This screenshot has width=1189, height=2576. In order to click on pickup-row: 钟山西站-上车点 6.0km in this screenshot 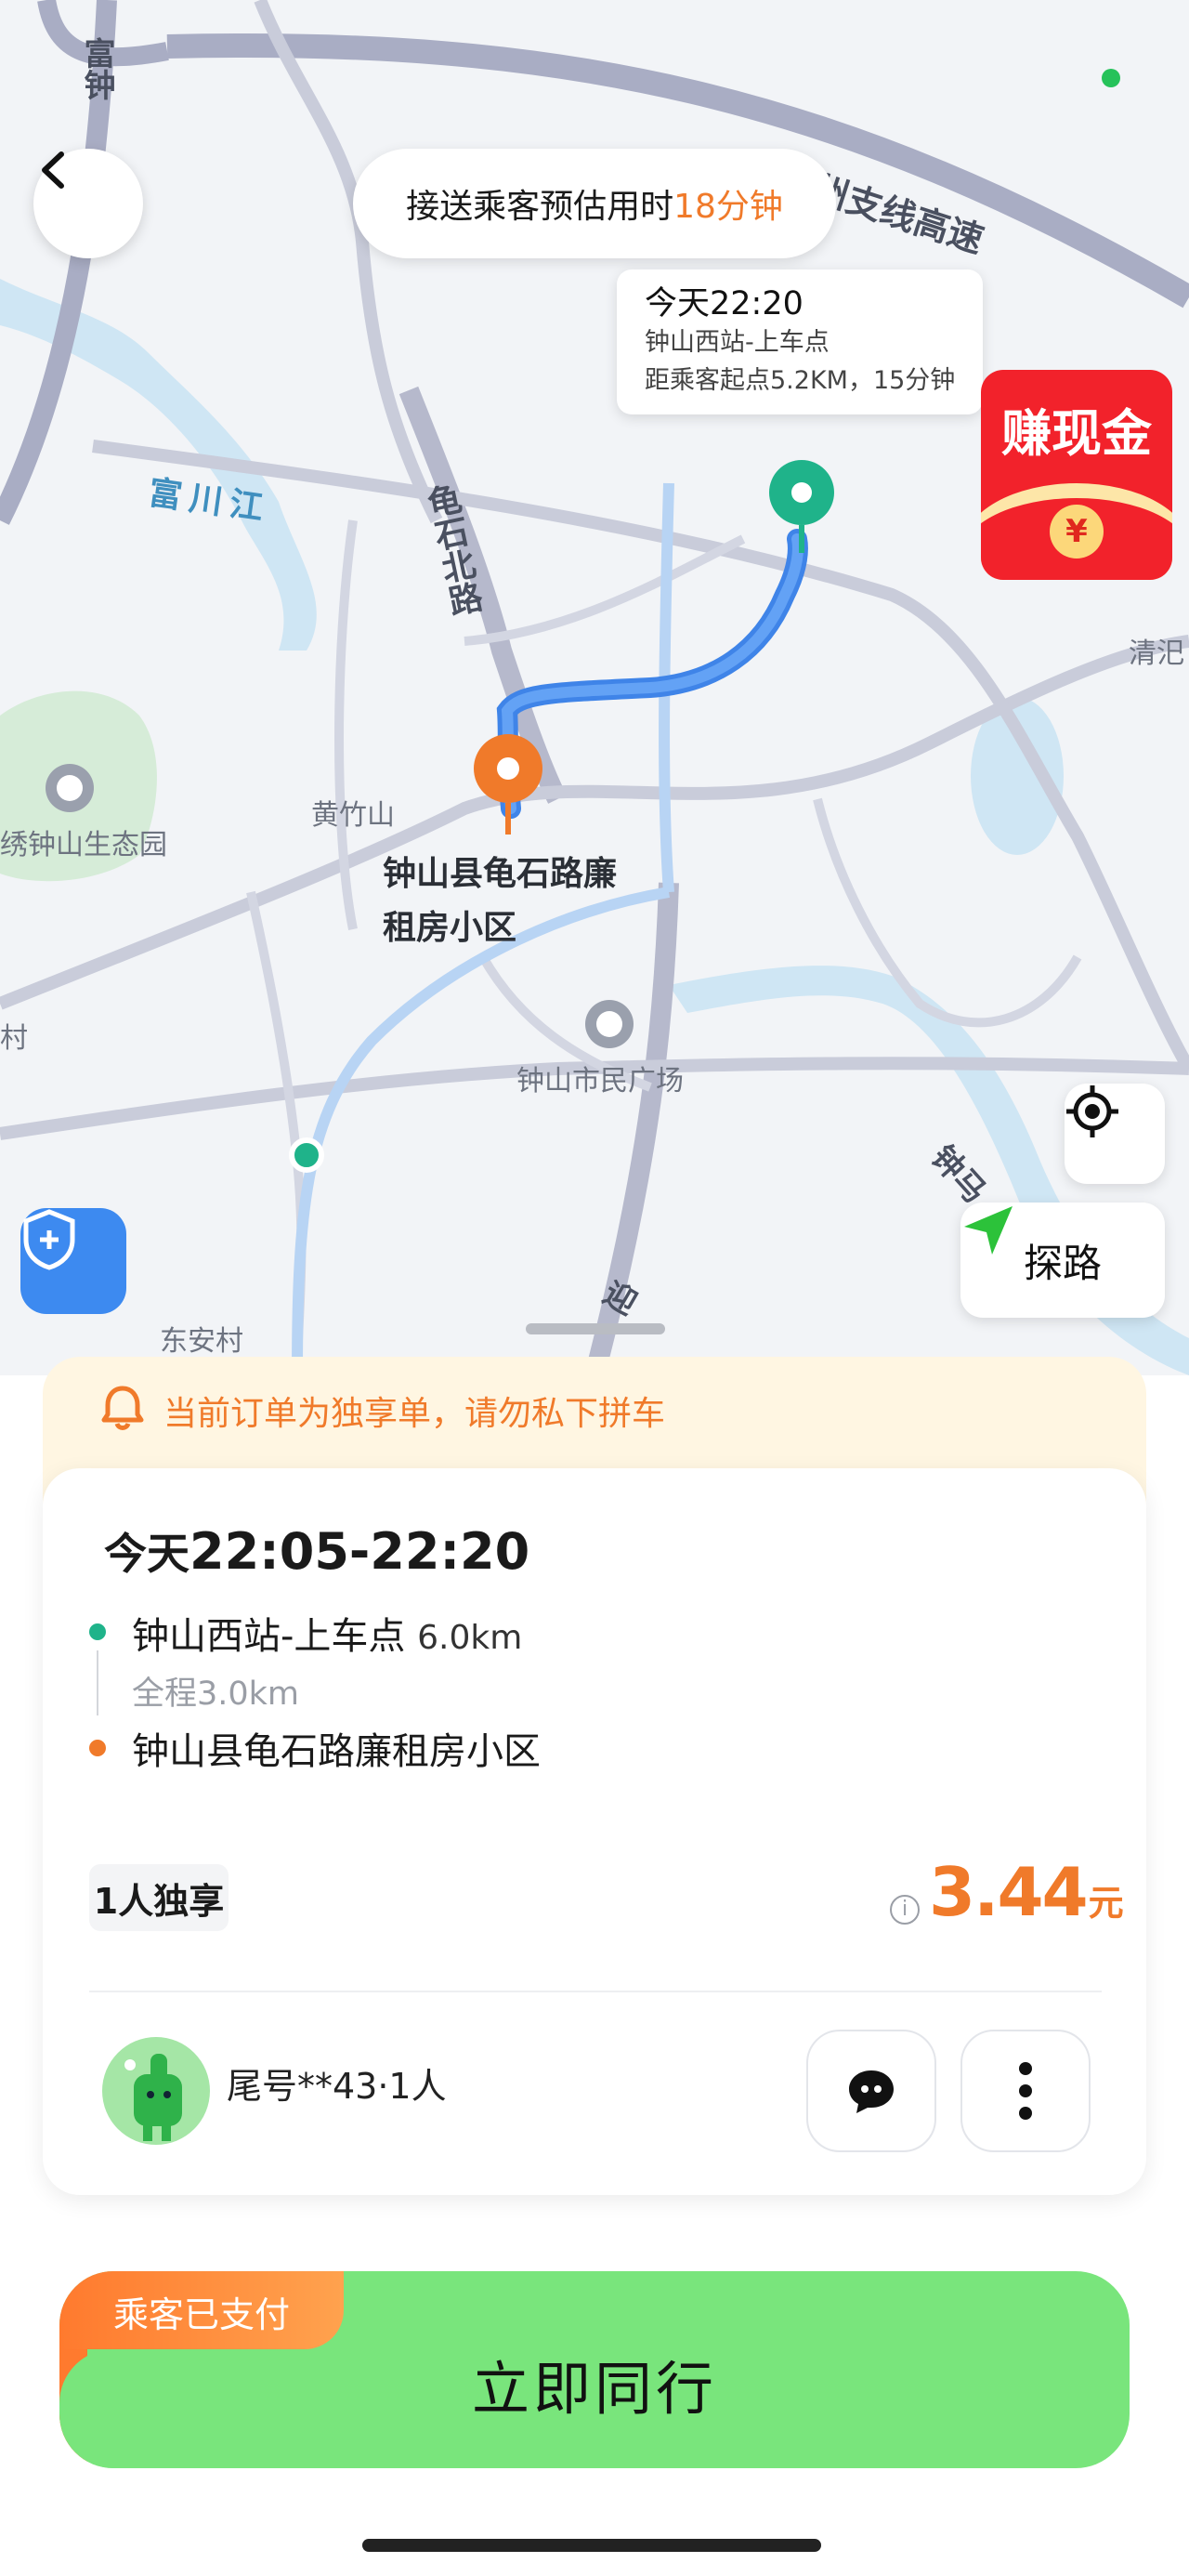, I will do `click(327, 1633)`.